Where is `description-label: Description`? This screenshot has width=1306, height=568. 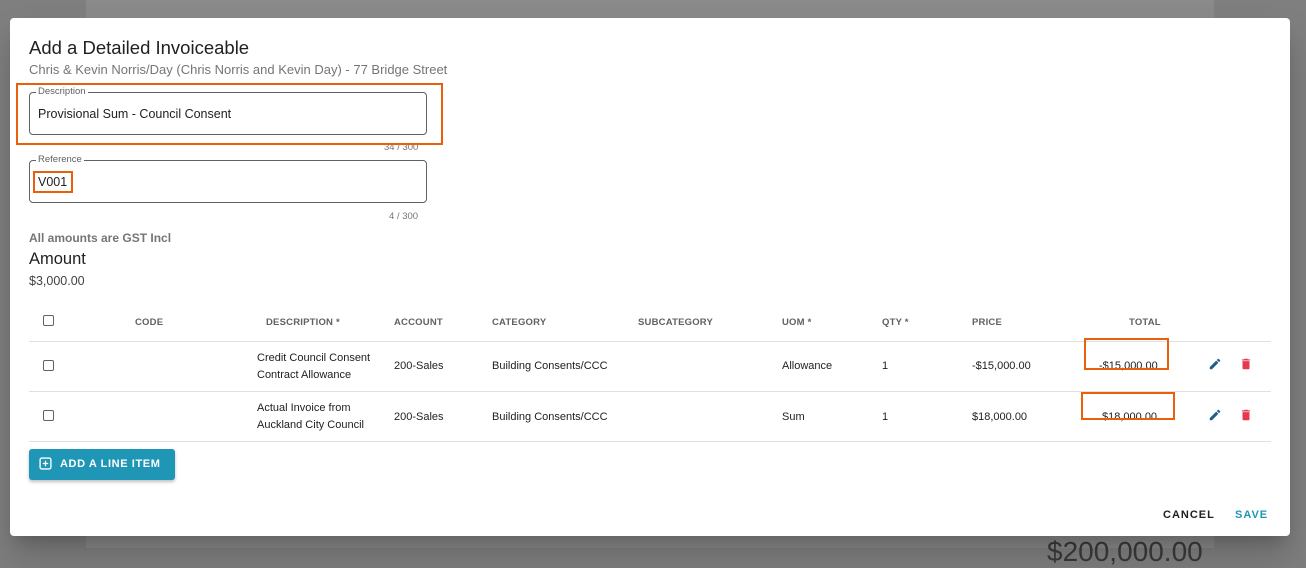
description-label: Description is located at coordinates (62, 92).